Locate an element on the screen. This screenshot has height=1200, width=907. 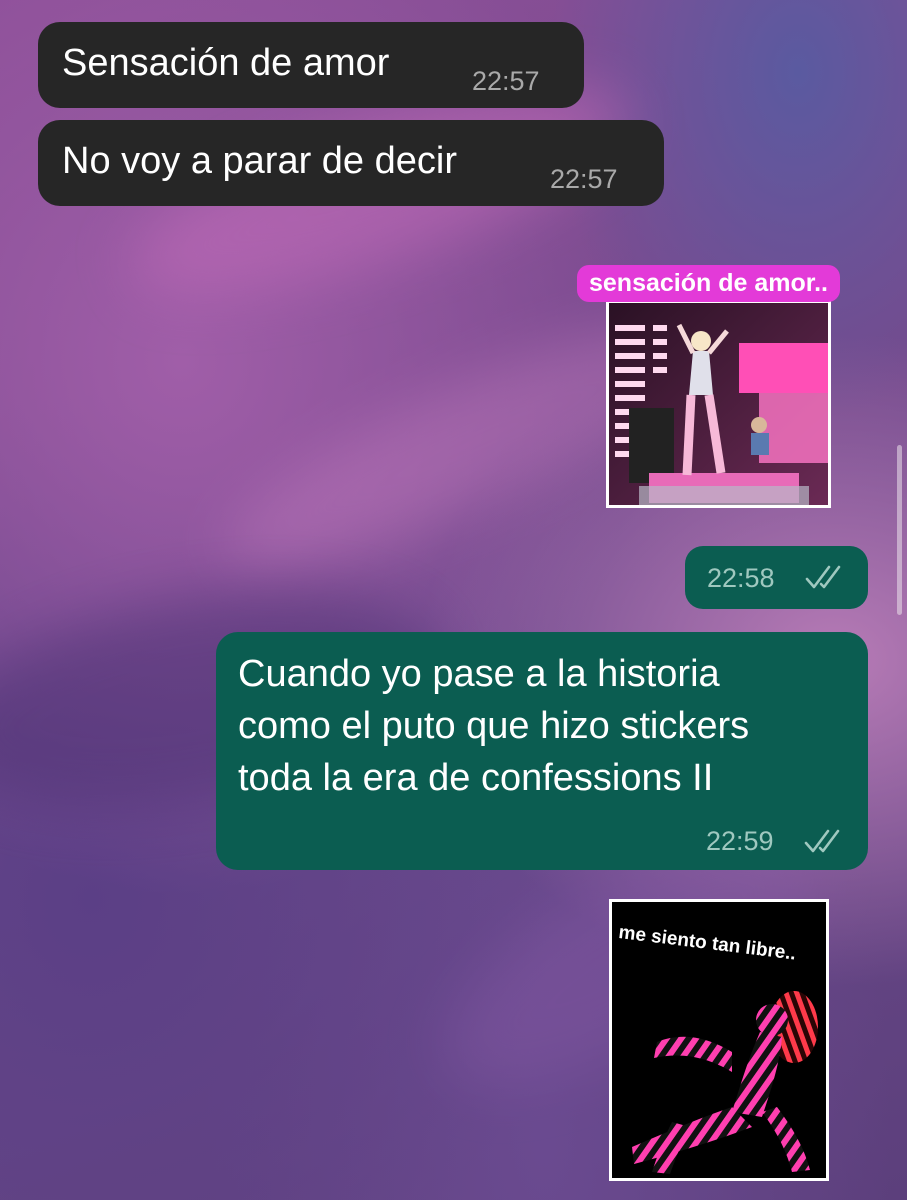
concert-stage-illustration is located at coordinates (718, 404).